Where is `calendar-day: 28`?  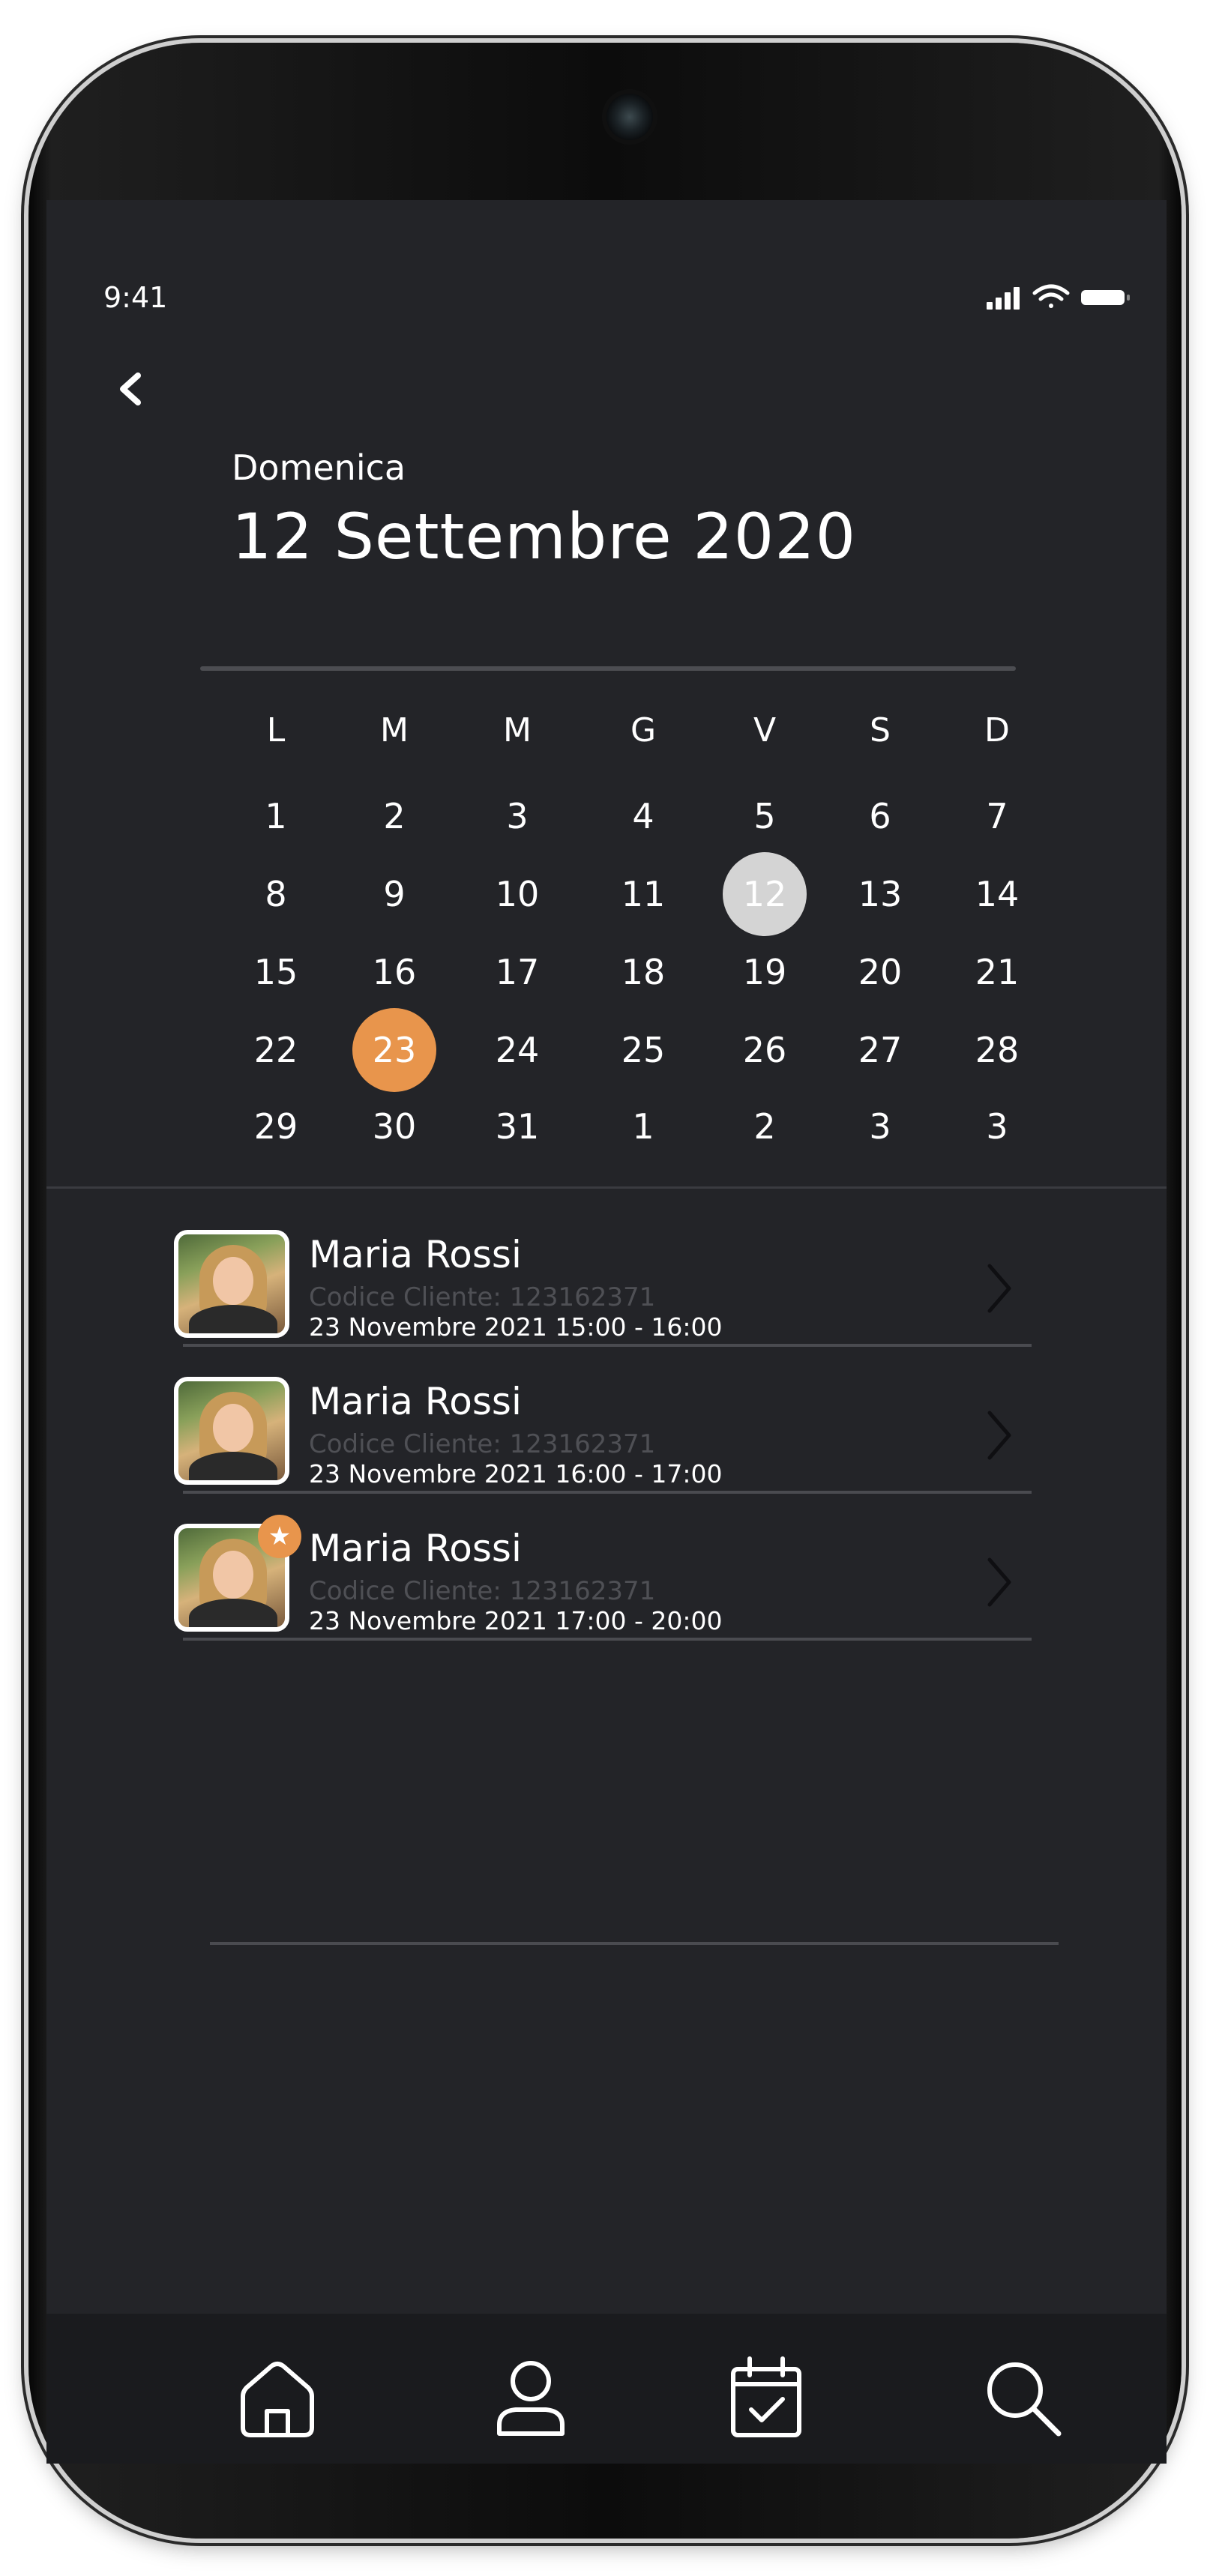
calendar-day: 28 is located at coordinates (997, 1050).